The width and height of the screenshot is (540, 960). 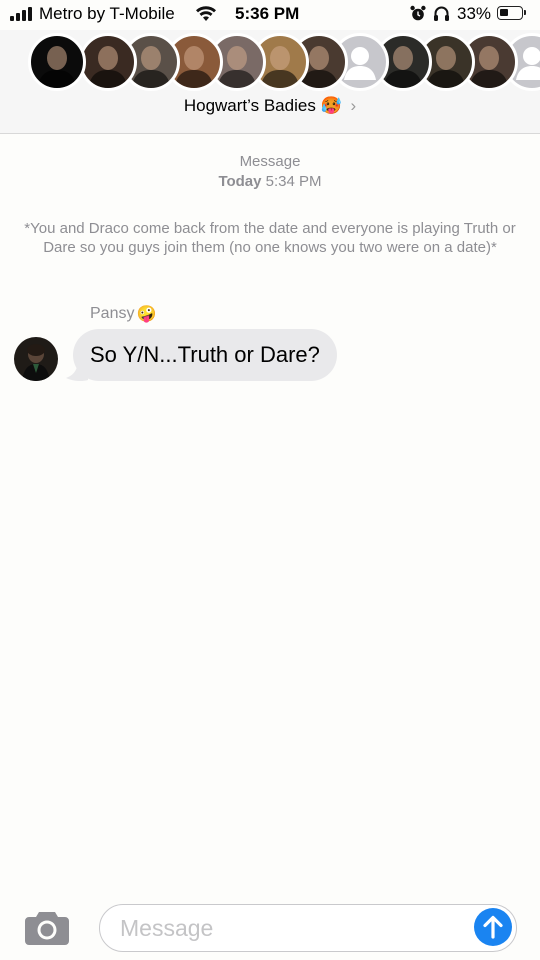 I want to click on message-timestamp: Message Today 5:34 PM, so click(x=270, y=172).